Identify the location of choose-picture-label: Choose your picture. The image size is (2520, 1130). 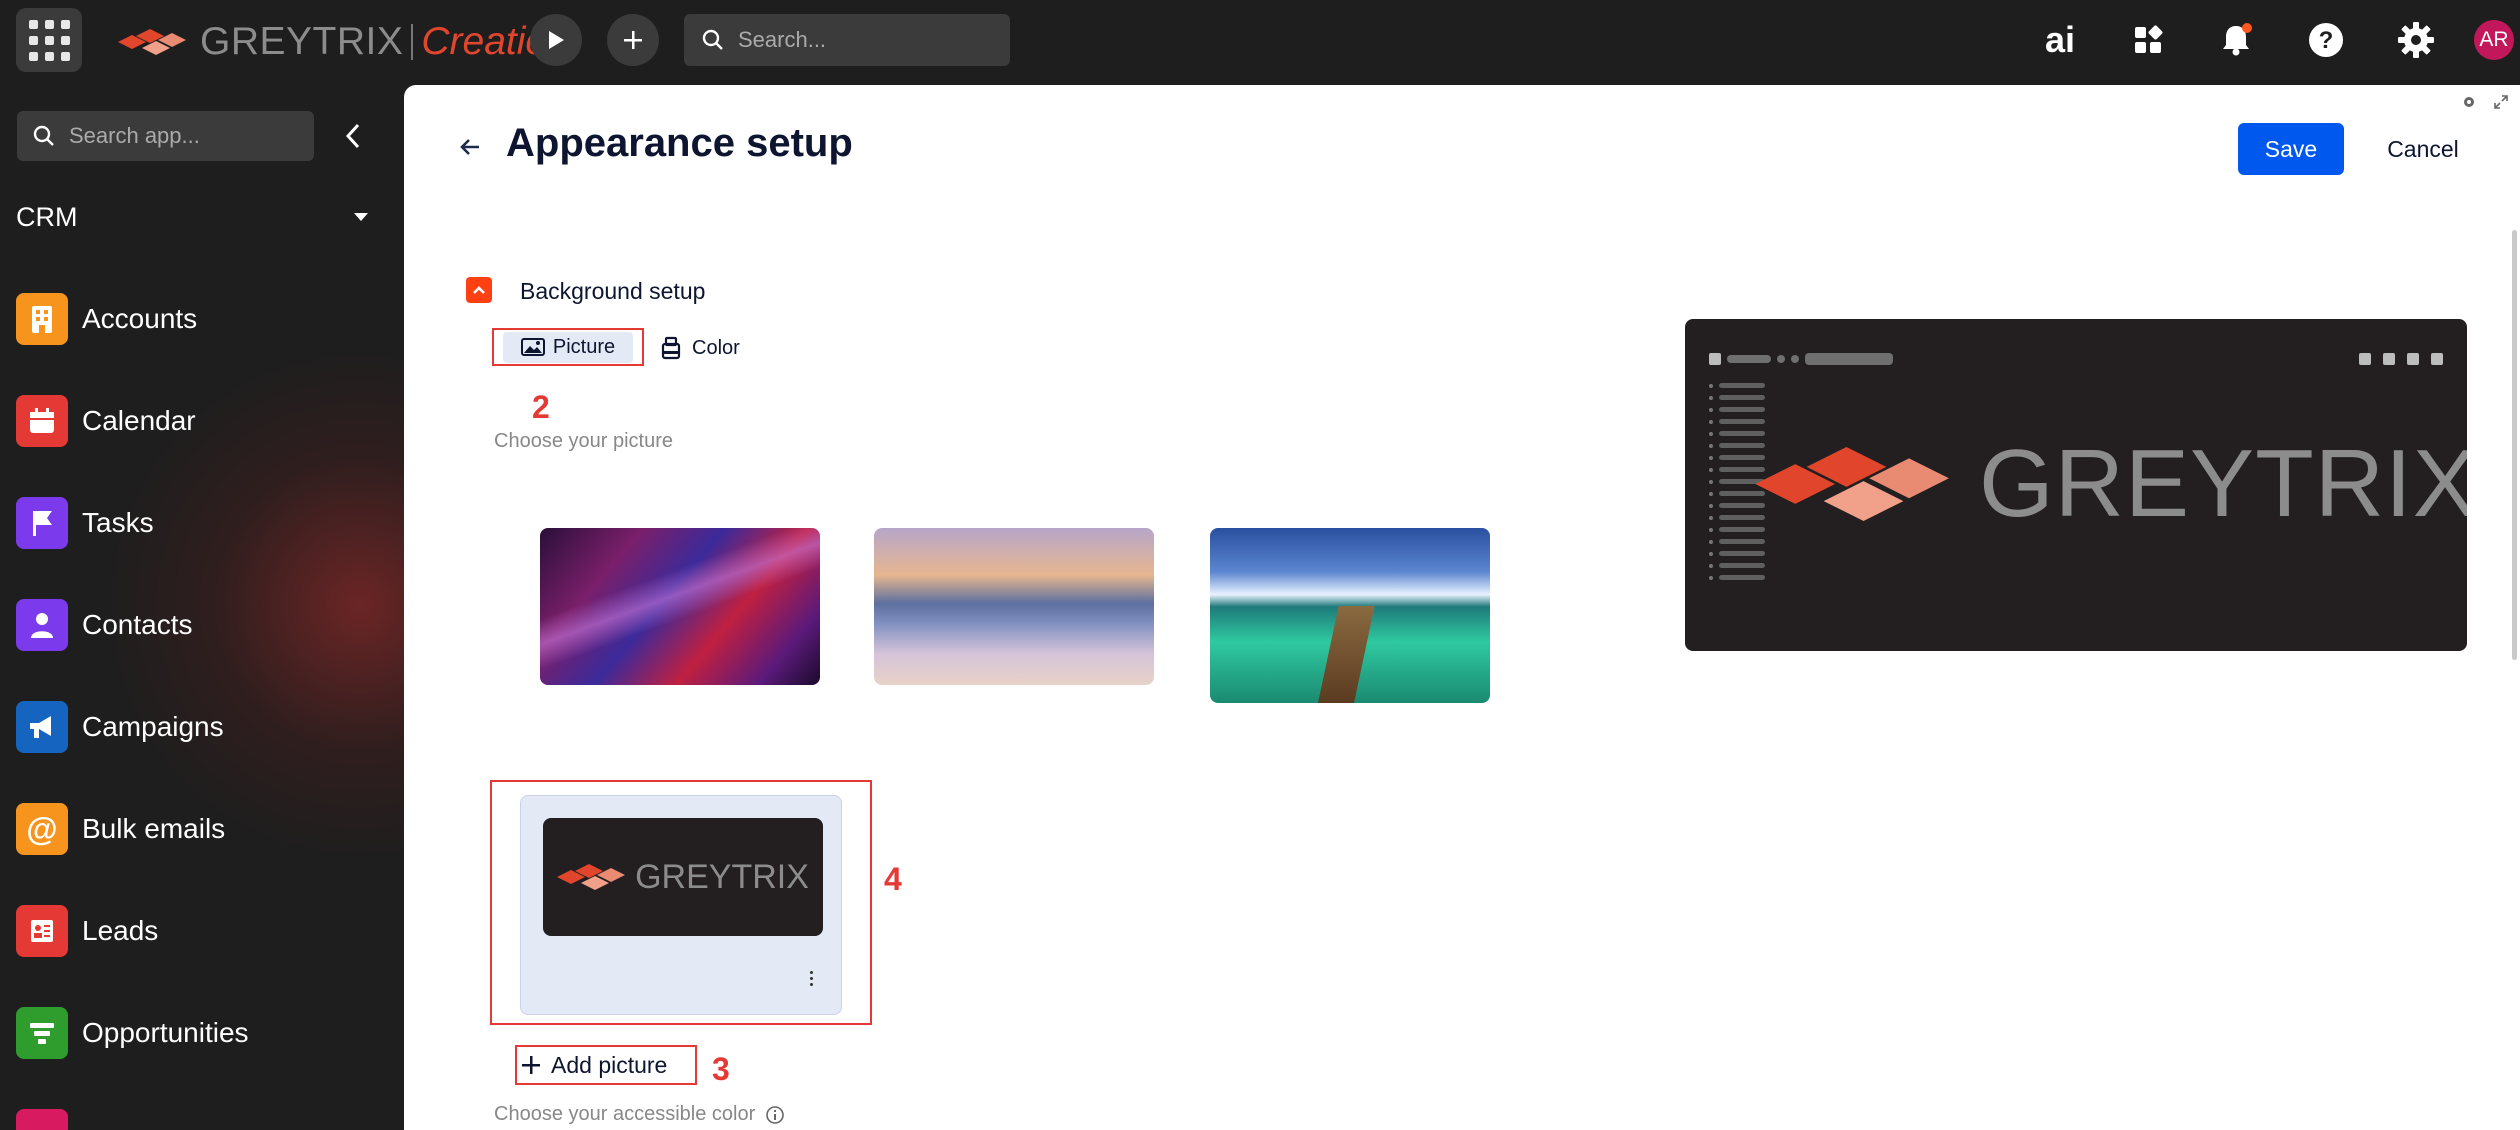
(583, 441).